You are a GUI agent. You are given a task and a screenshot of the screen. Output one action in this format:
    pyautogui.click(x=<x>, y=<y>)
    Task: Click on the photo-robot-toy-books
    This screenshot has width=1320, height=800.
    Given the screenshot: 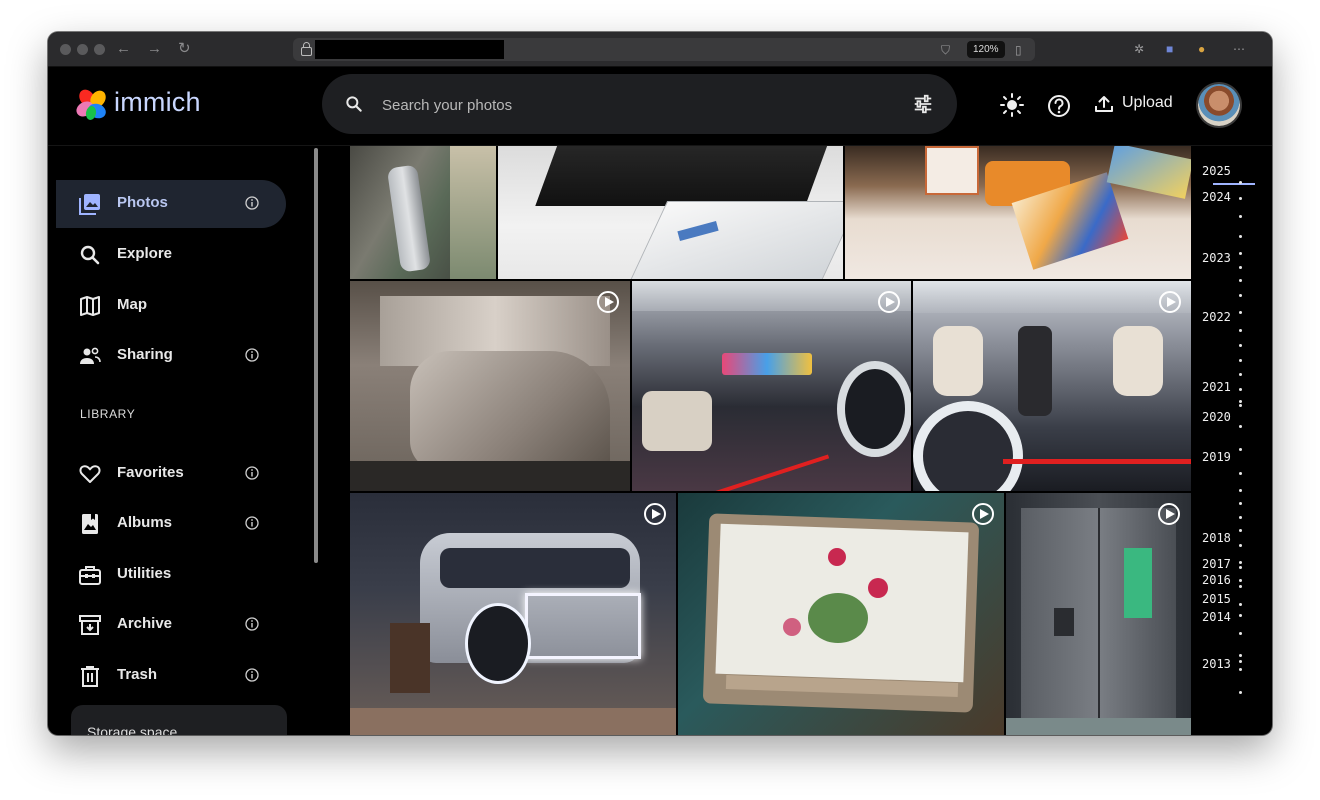 What is the action you would take?
    pyautogui.click(x=1018, y=212)
    